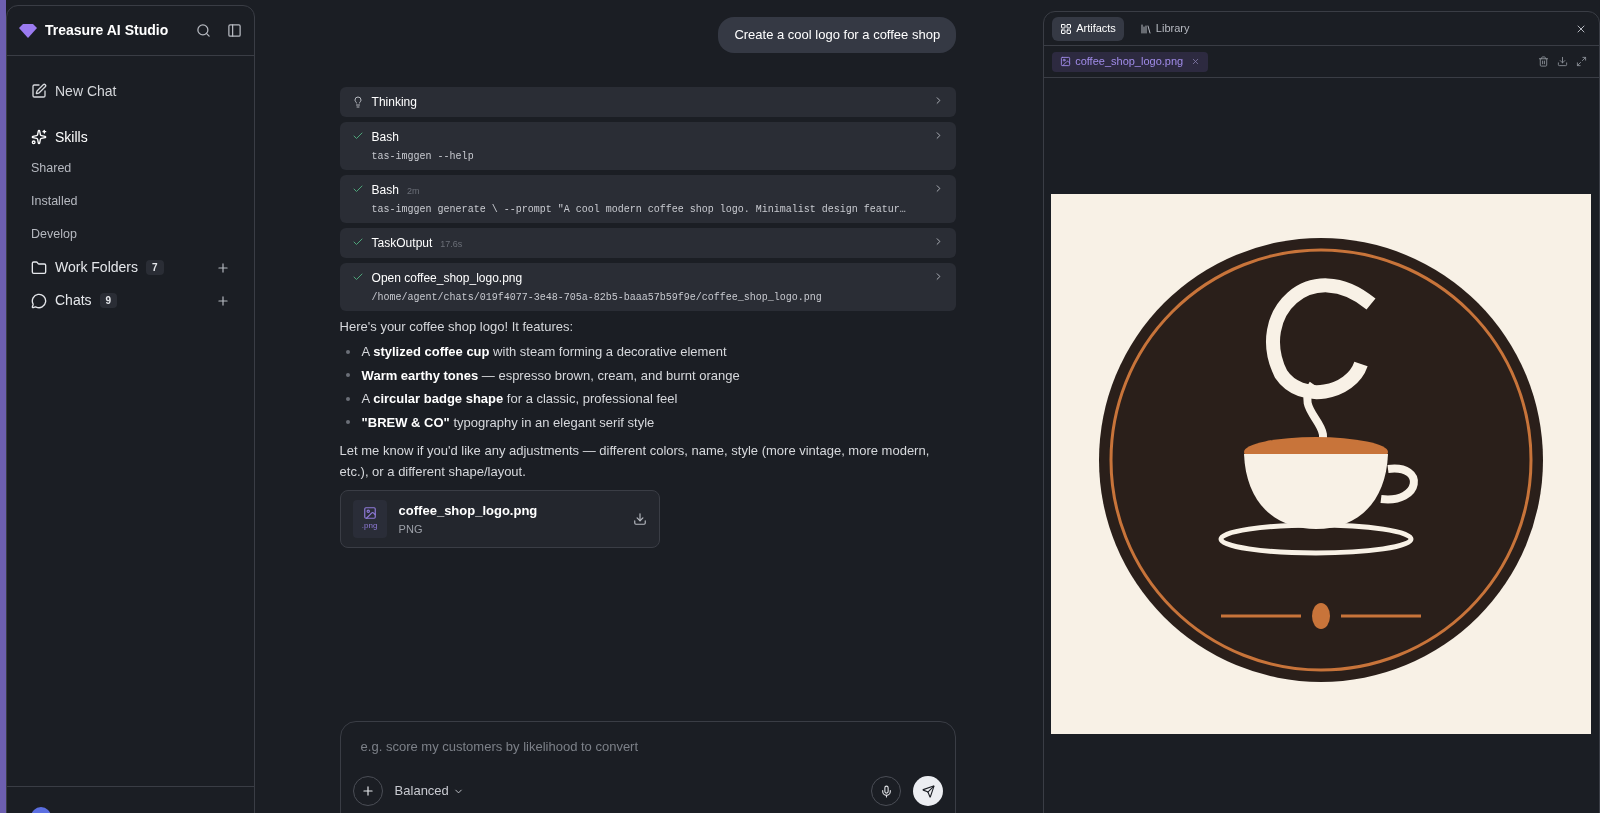  What do you see at coordinates (1066, 28) in the screenshot?
I see `grid-icon` at bounding box center [1066, 28].